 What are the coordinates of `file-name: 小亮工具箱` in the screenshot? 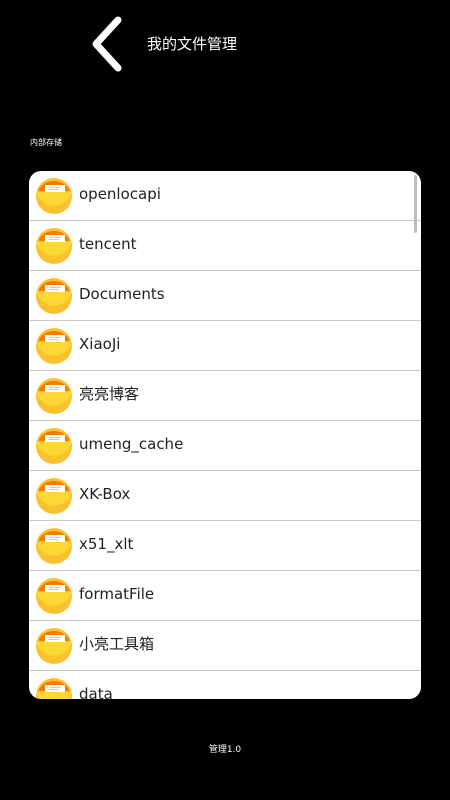 It's located at (117, 644).